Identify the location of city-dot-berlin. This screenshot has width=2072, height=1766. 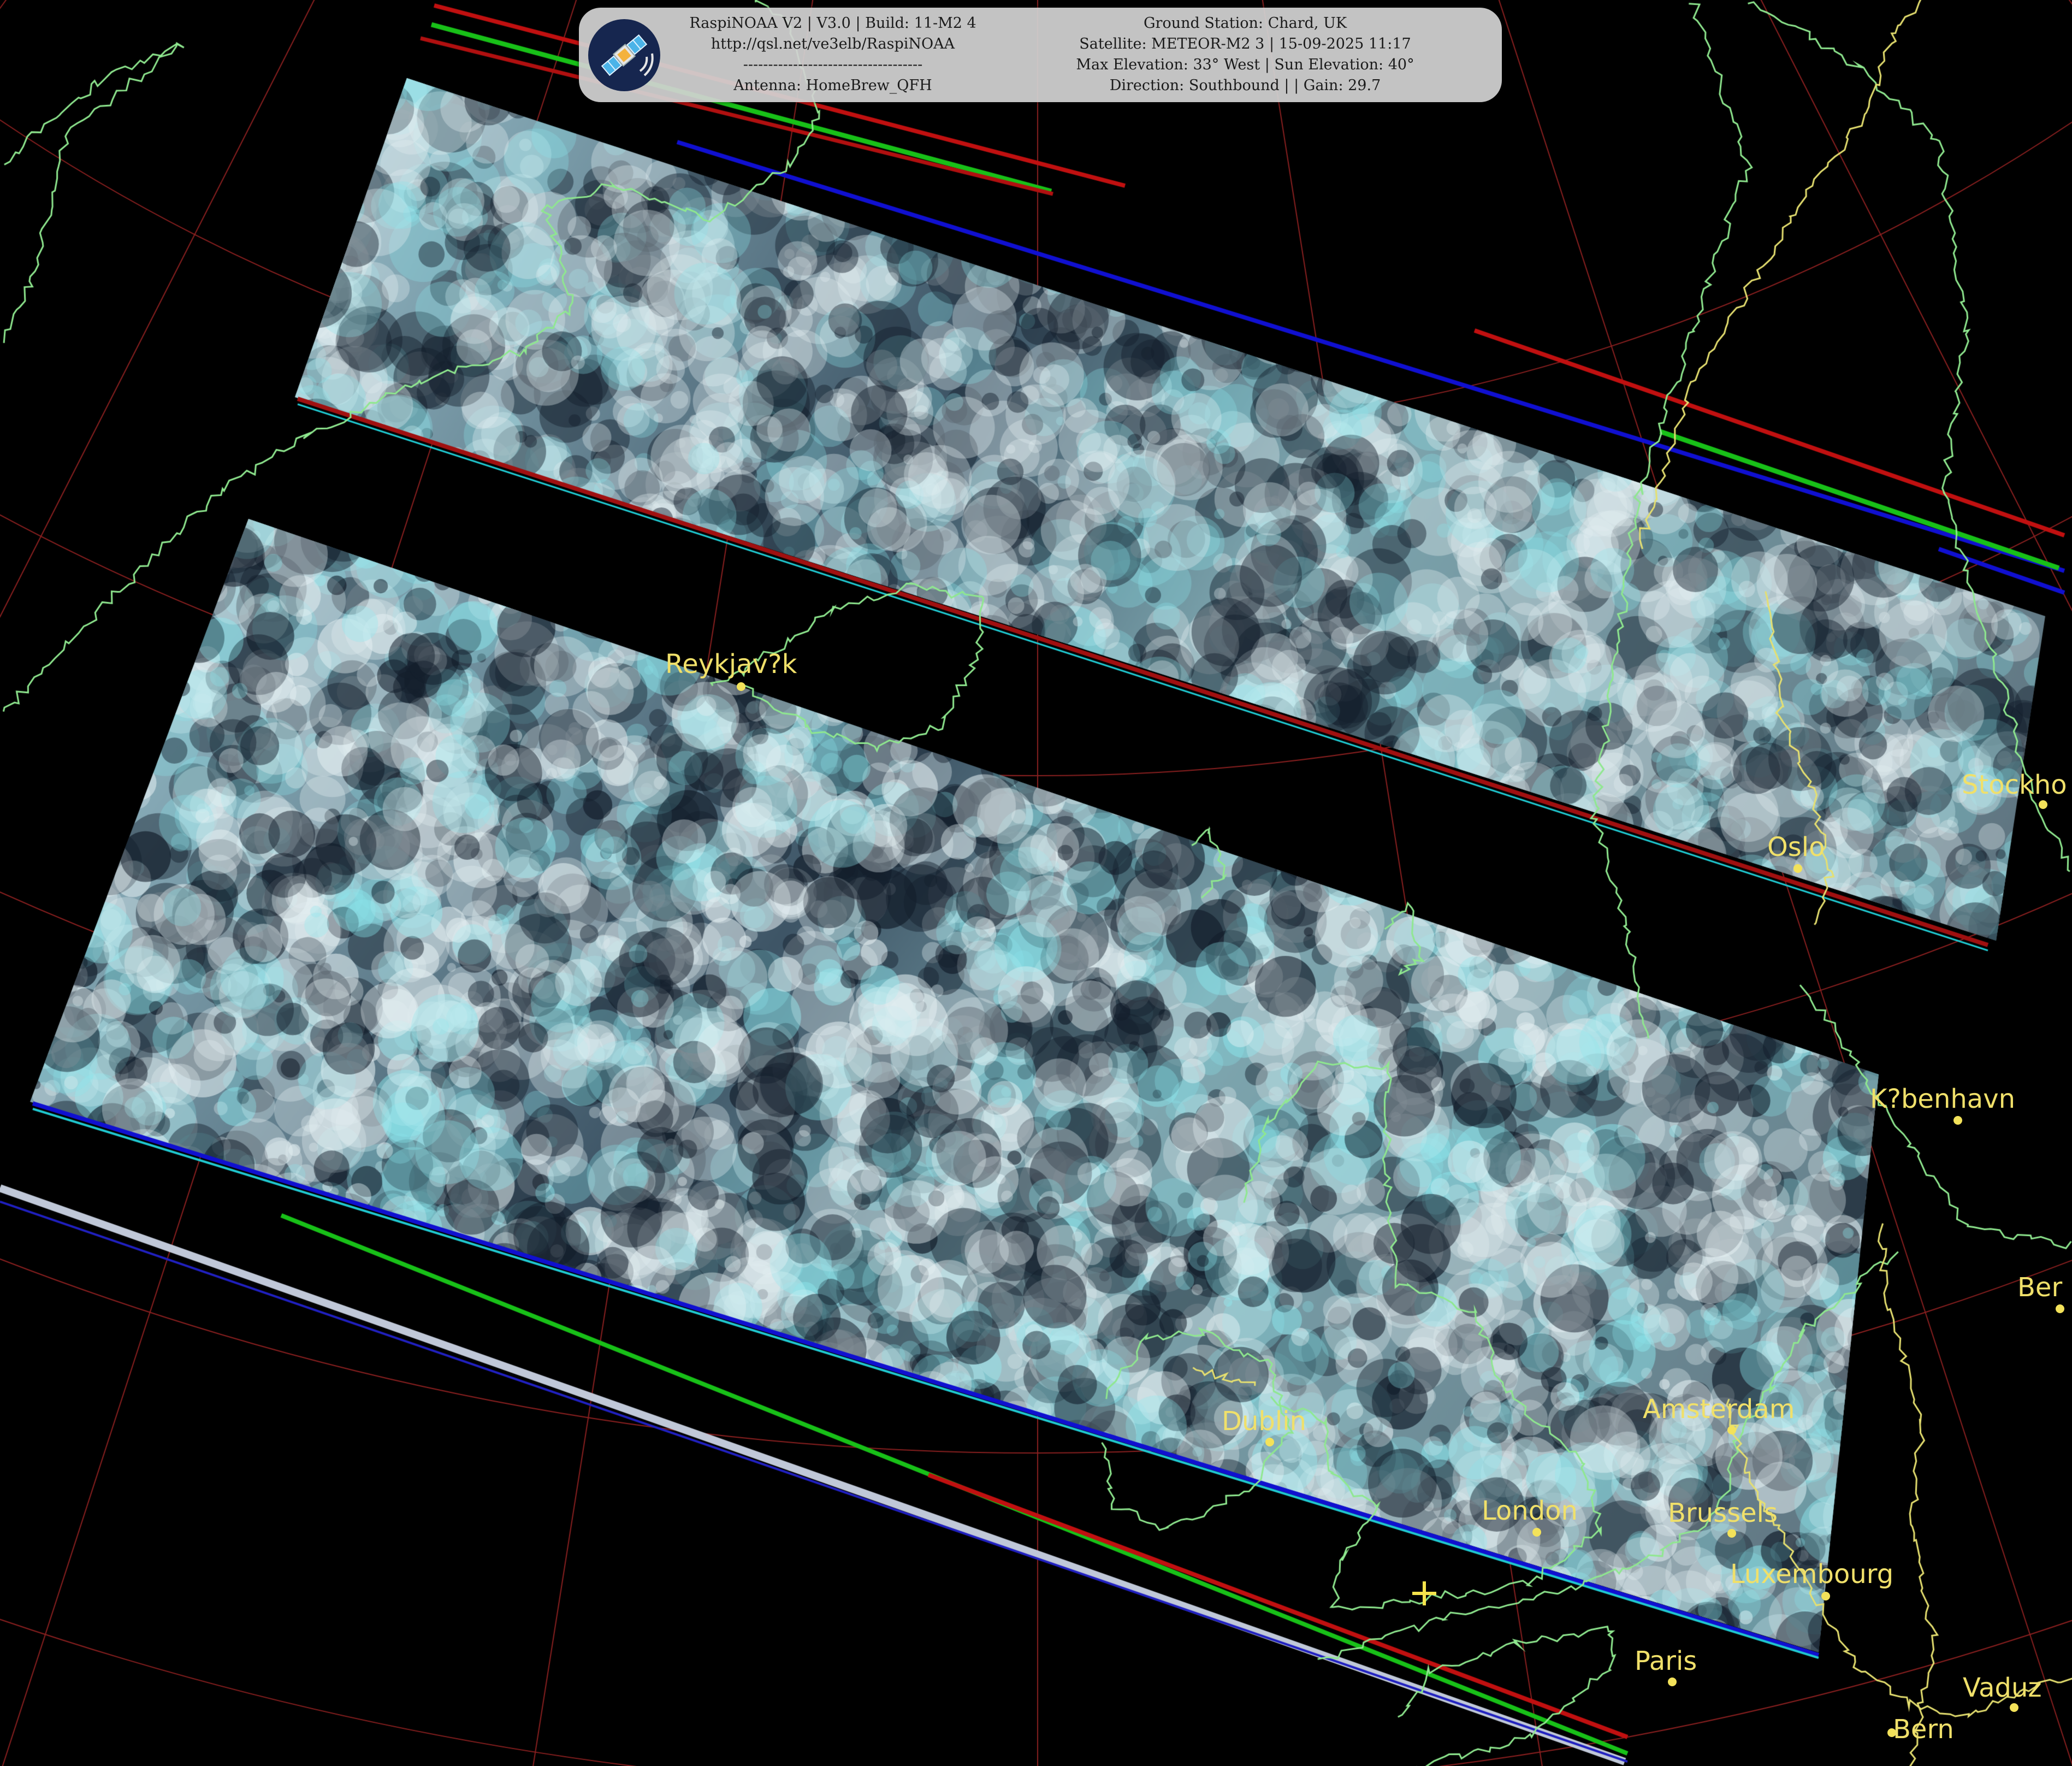
(2060, 1308).